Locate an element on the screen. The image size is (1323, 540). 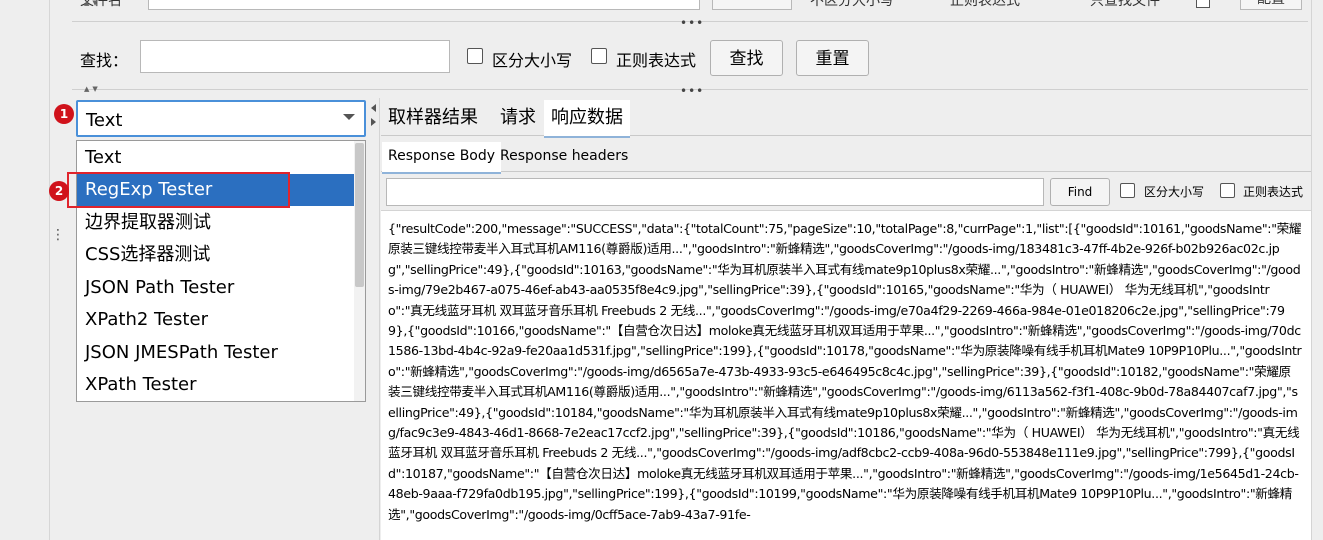
gutter-drag-handle: ⋮ is located at coordinates (58, 241).